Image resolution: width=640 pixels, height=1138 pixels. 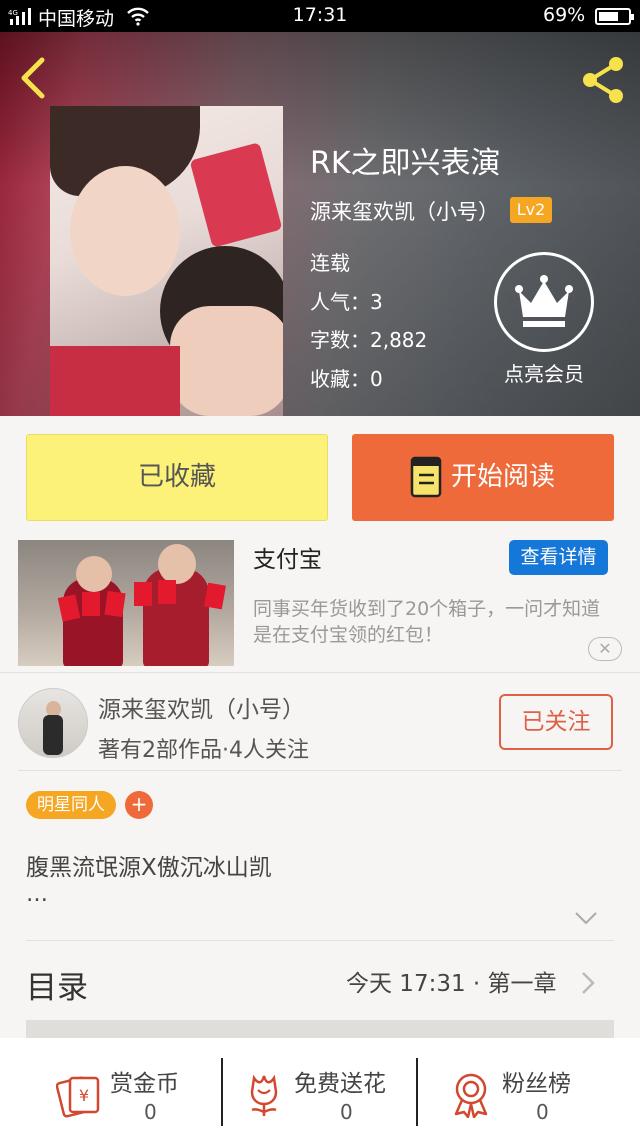 What do you see at coordinates (203, 750) in the screenshot?
I see `author-stats: 著有2部作品·4人关注` at bounding box center [203, 750].